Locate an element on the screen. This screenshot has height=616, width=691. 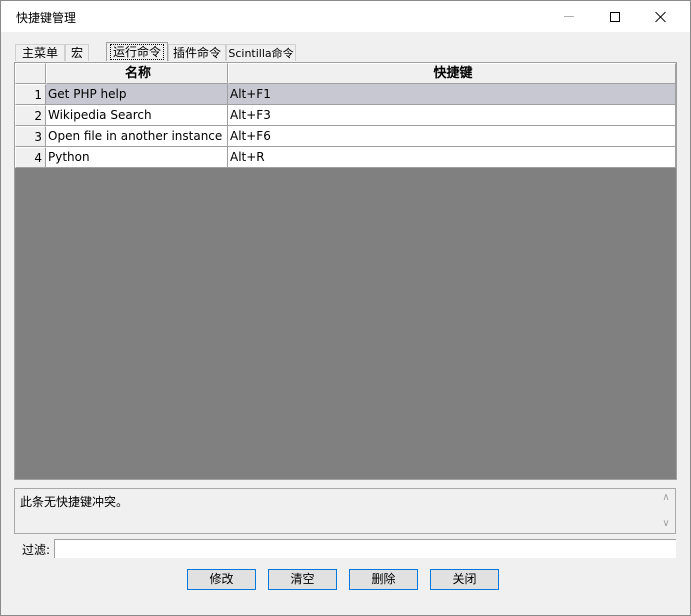
grid-header-row: 名称 快捷键 is located at coordinates (345, 73).